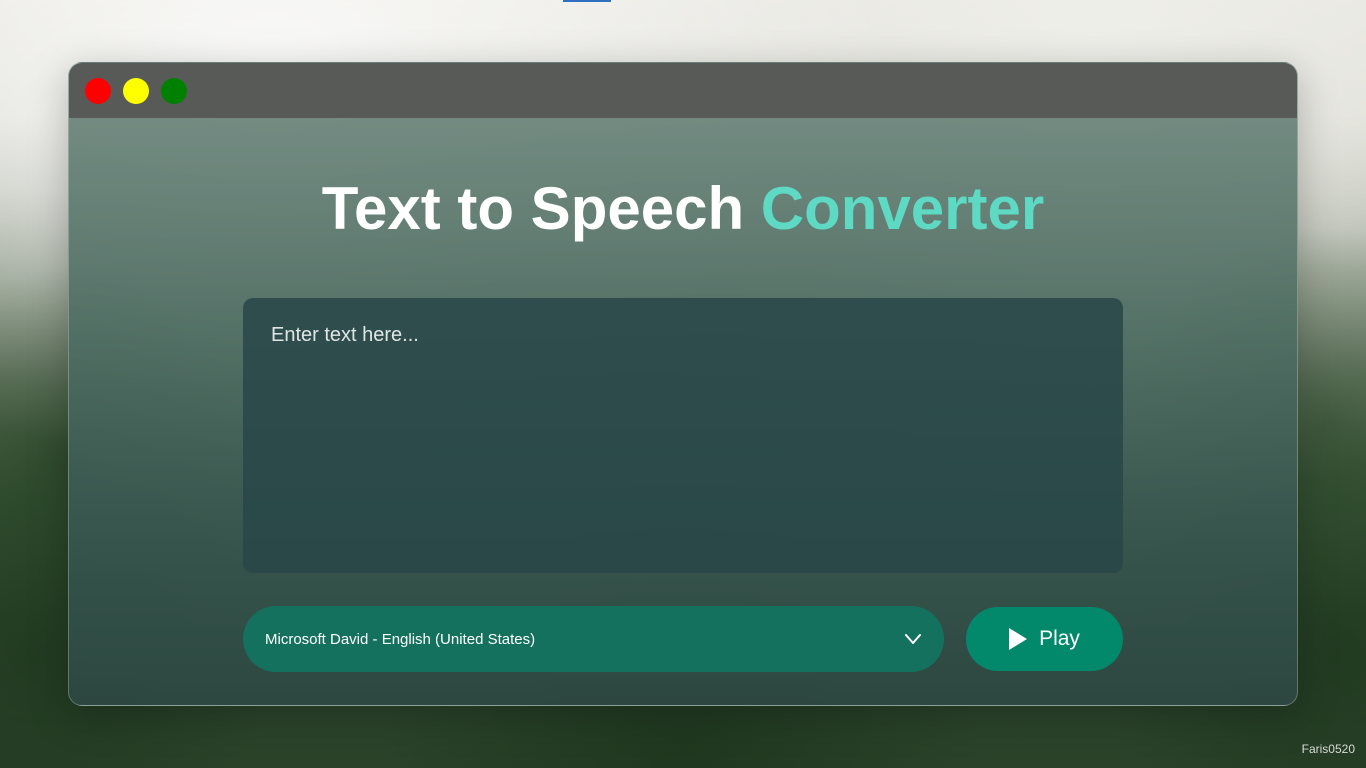 This screenshot has width=1366, height=768. I want to click on page-title: Text to Speech Converter, so click(683, 208).